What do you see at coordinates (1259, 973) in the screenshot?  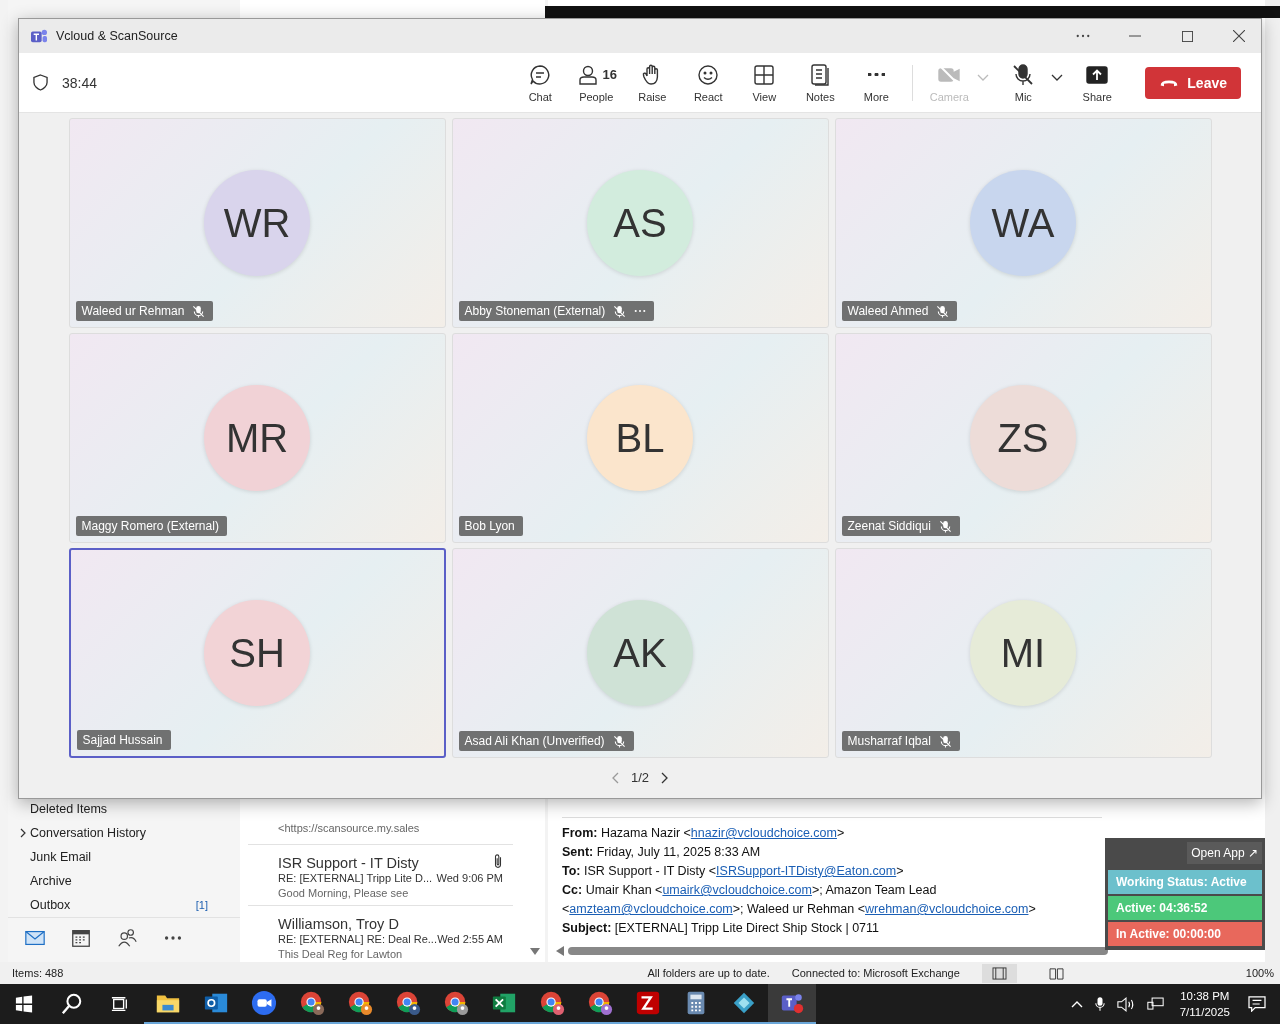 I see `zoom-level: 100%` at bounding box center [1259, 973].